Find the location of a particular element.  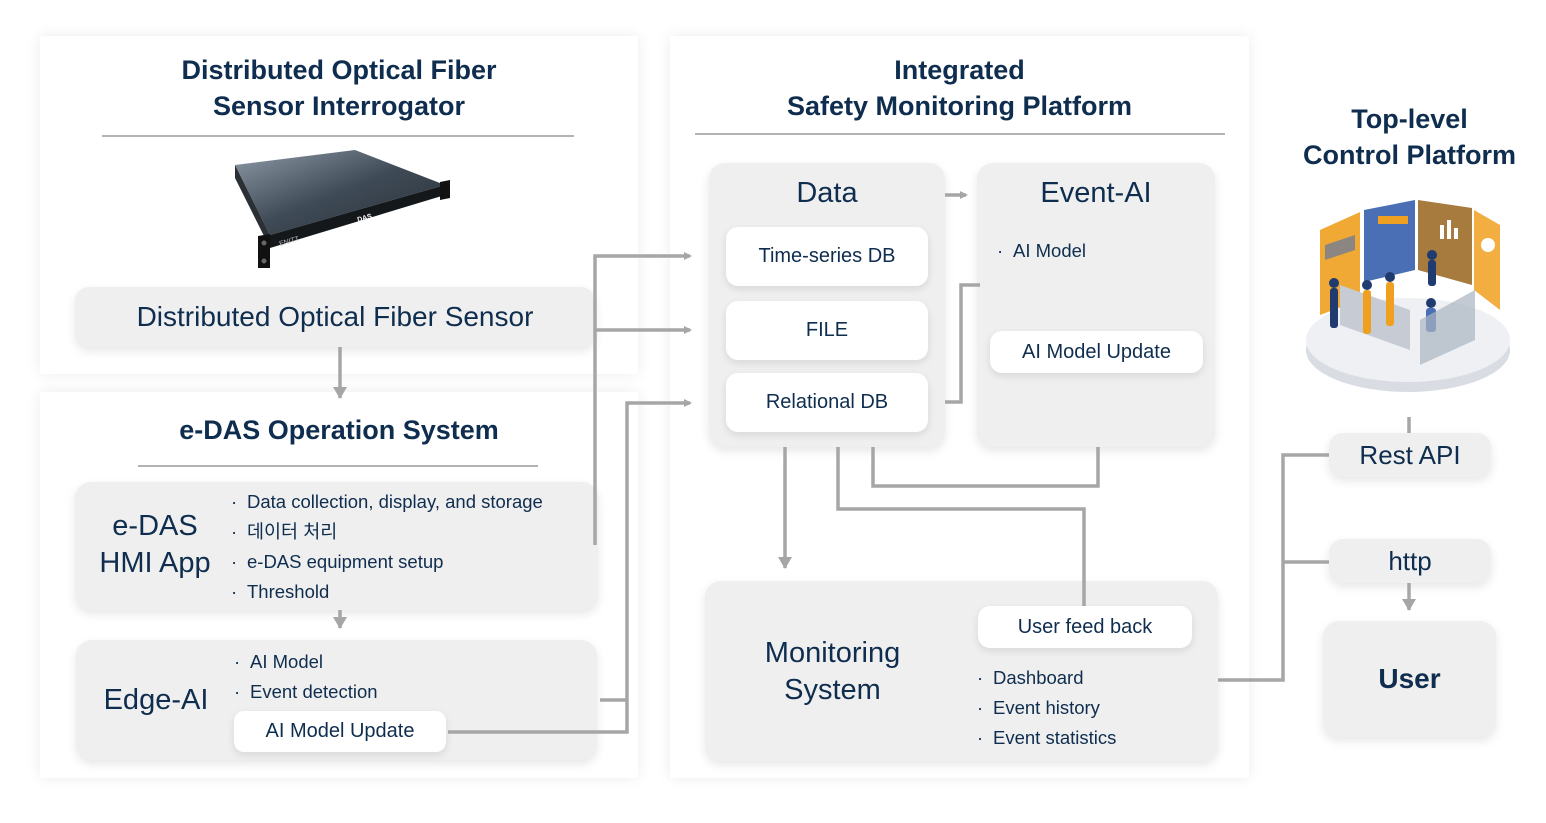

event-ai-title: Event-AI is located at coordinates (1096, 193).